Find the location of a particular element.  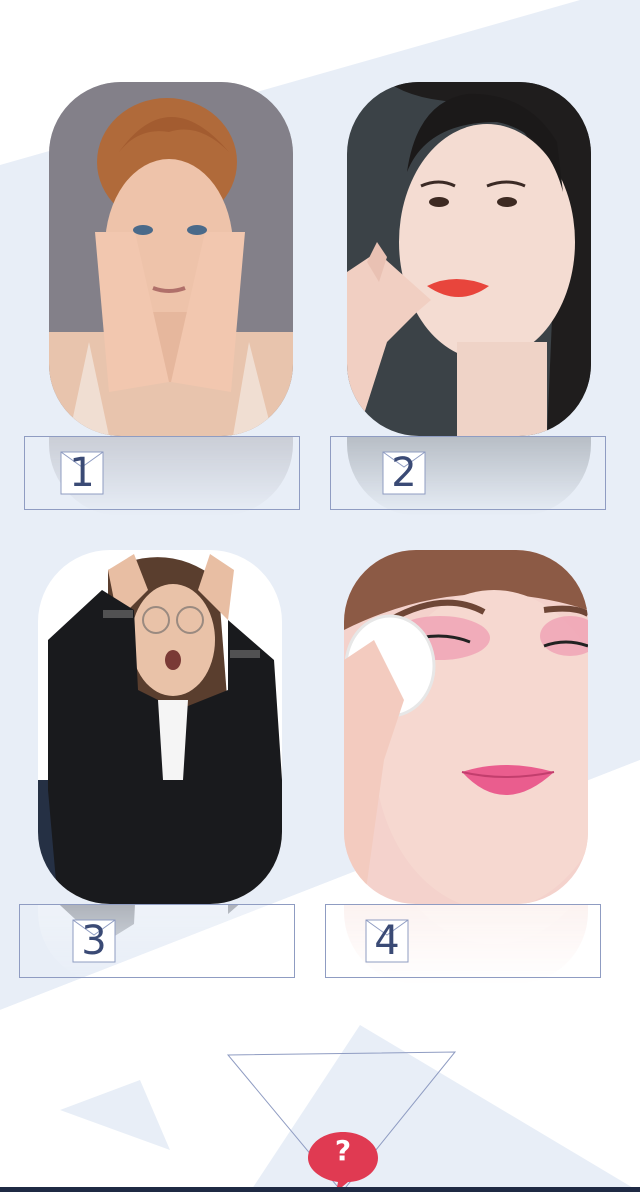

number-badge-2: 2 is located at coordinates (404, 473).